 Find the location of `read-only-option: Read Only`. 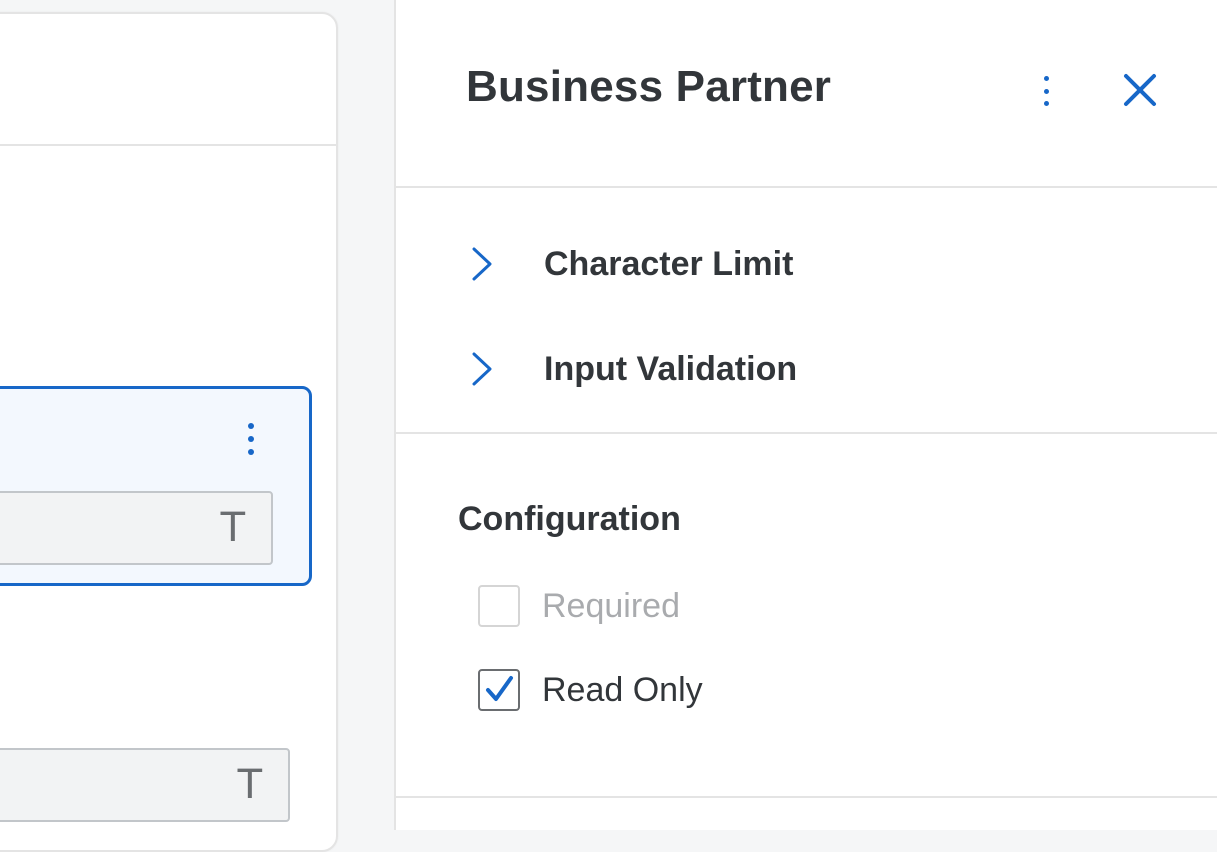

read-only-option: Read Only is located at coordinates (590, 690).